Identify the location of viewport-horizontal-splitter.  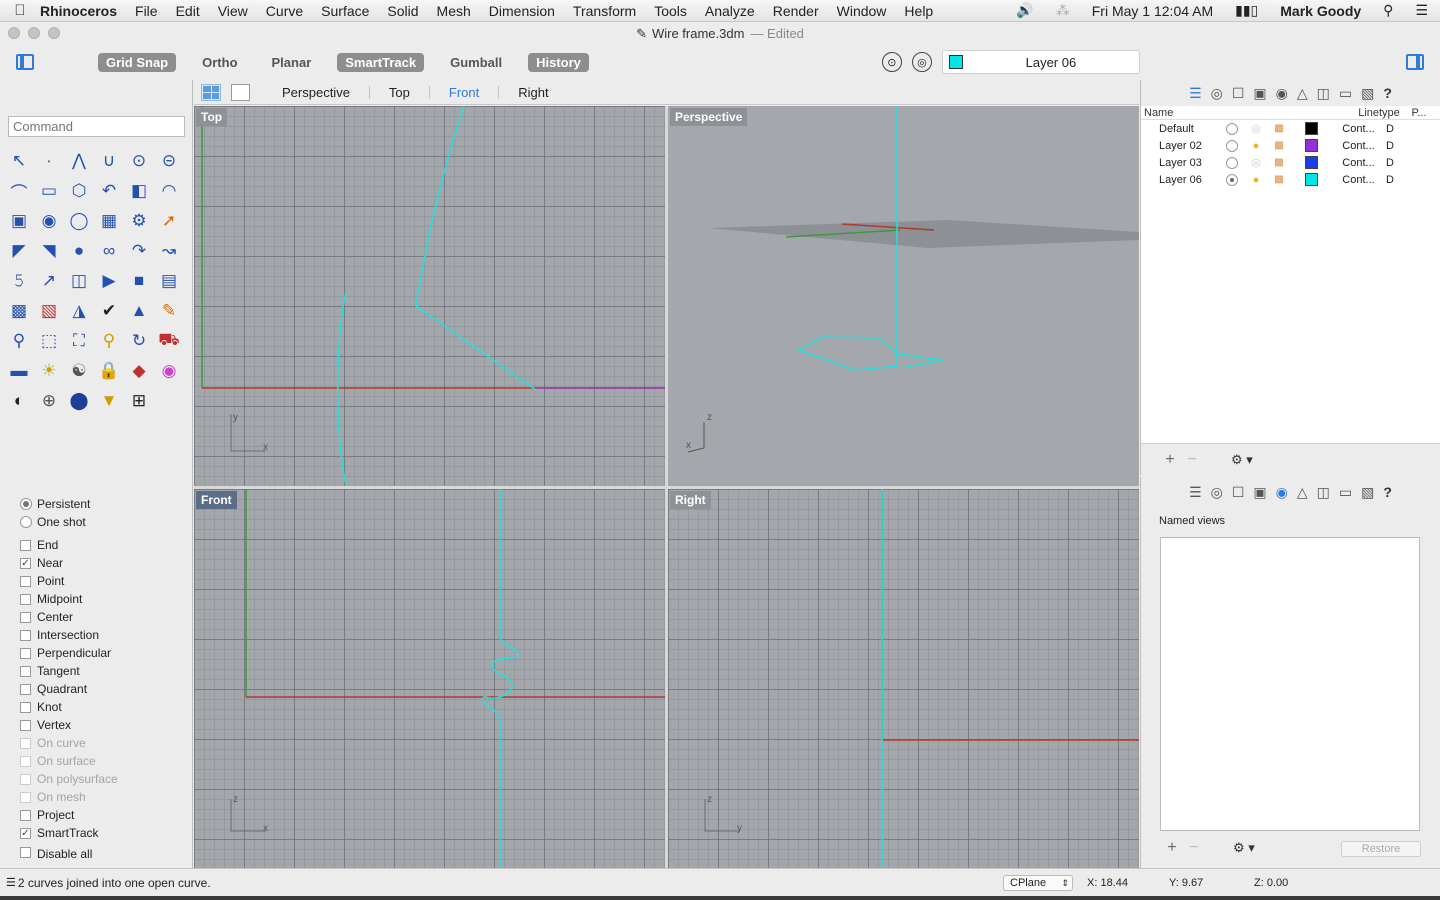
(666, 487).